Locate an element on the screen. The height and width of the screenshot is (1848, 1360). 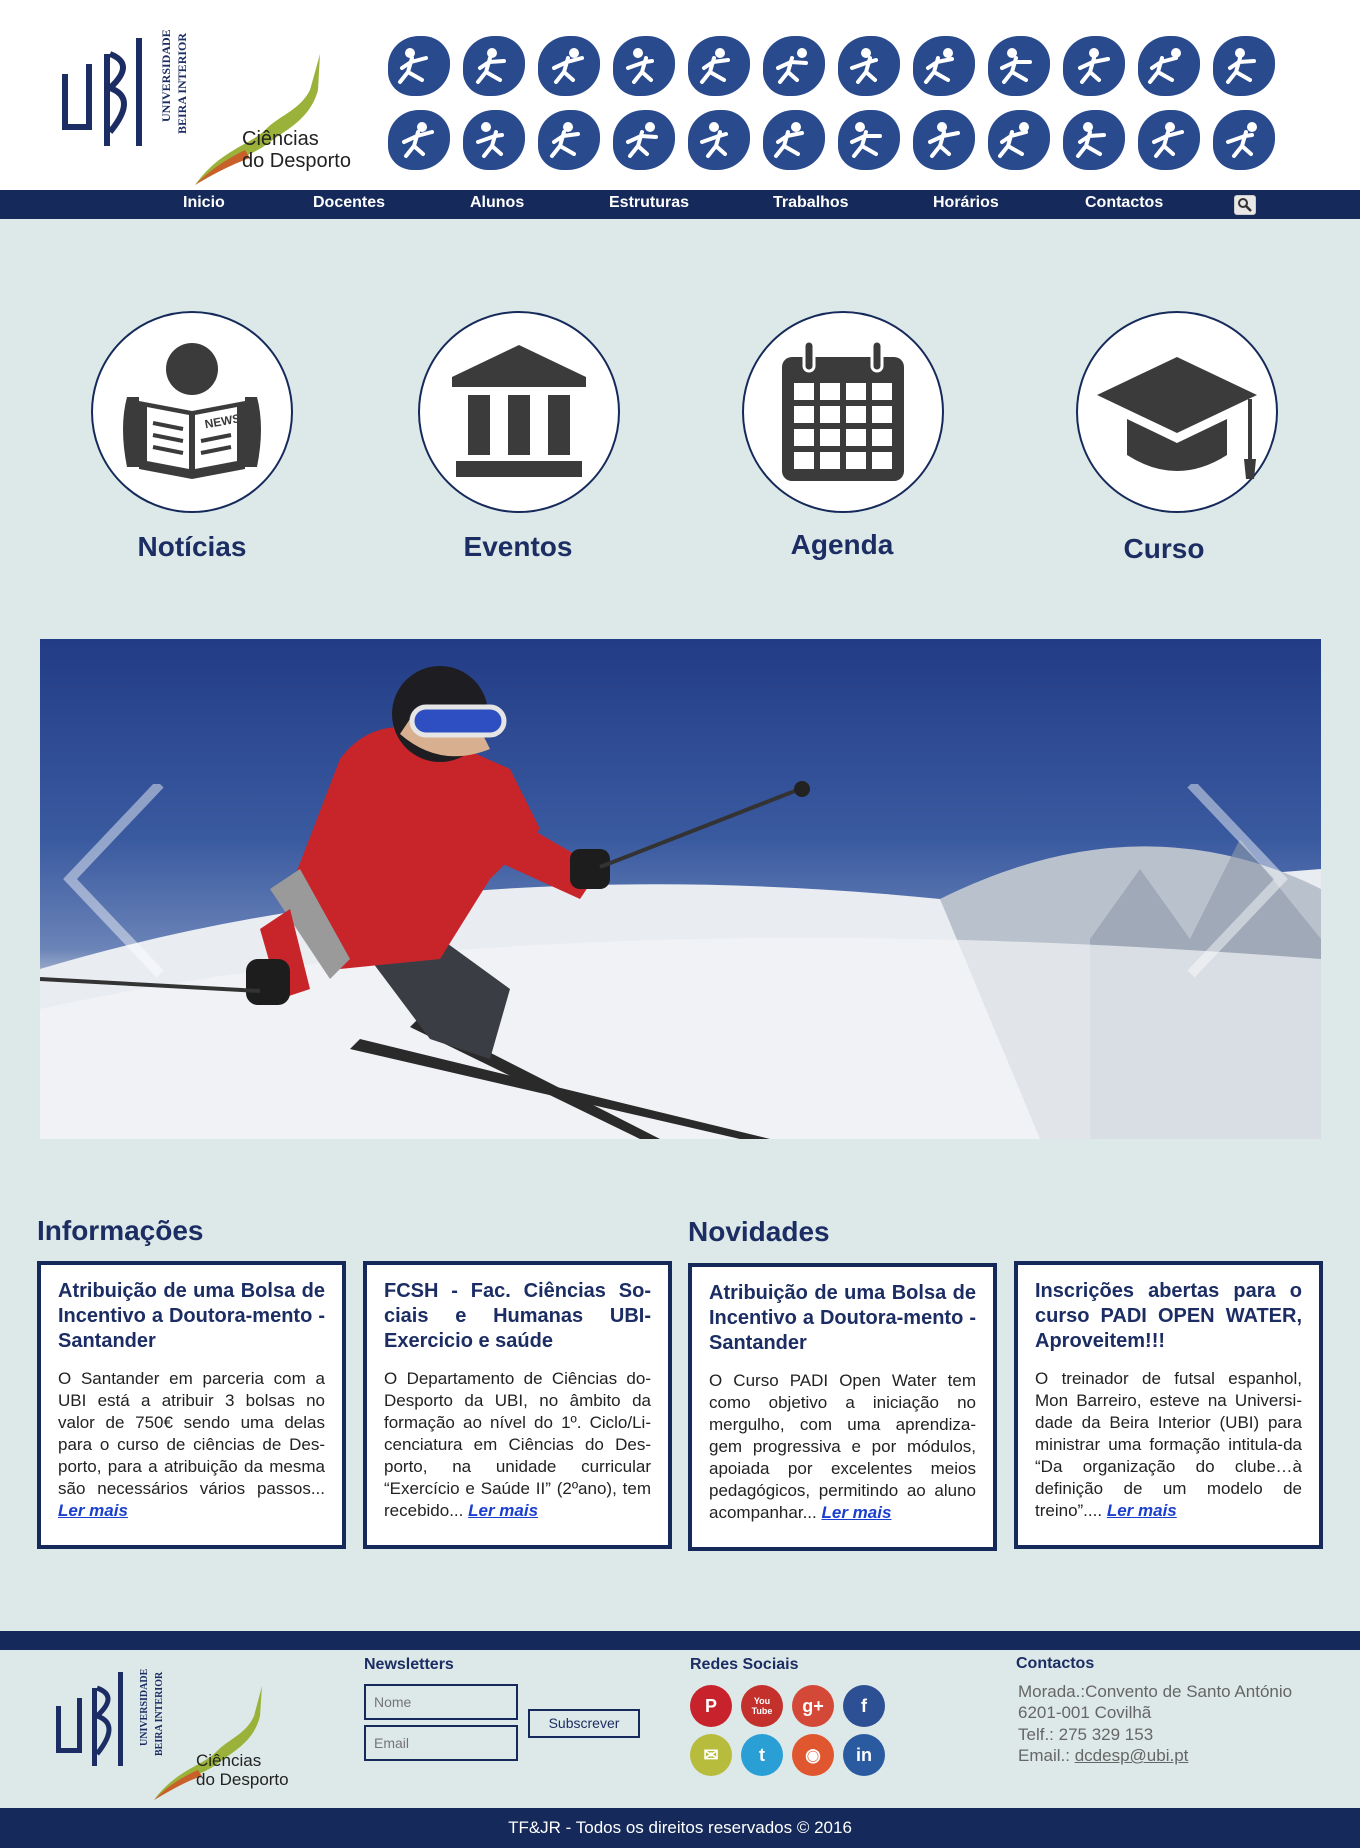
ubi-logo: UNIVERSIDADE BEIRA INTERIOR is located at coordinates (128, 88).